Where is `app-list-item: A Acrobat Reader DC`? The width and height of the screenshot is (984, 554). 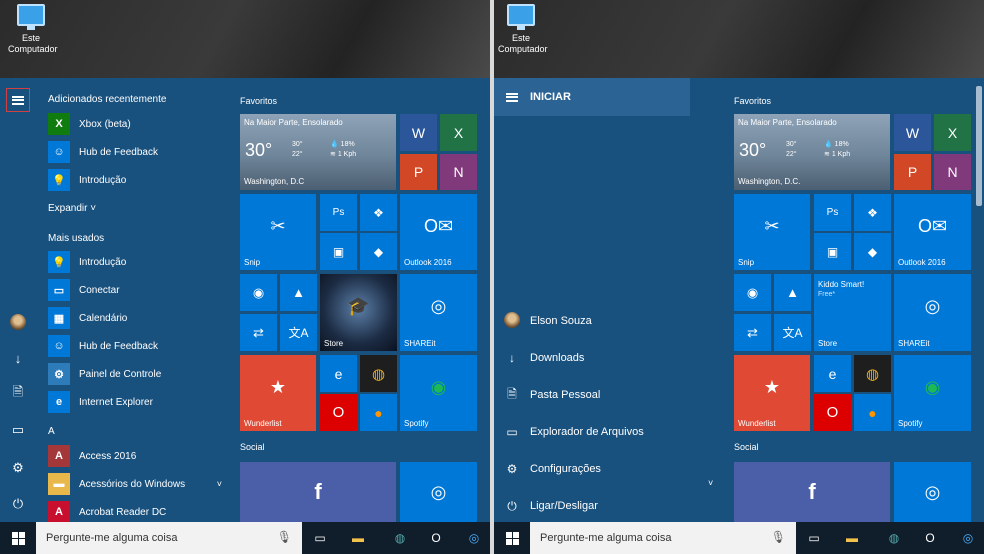 app-list-item: A Acrobat Reader DC is located at coordinates (139, 512).